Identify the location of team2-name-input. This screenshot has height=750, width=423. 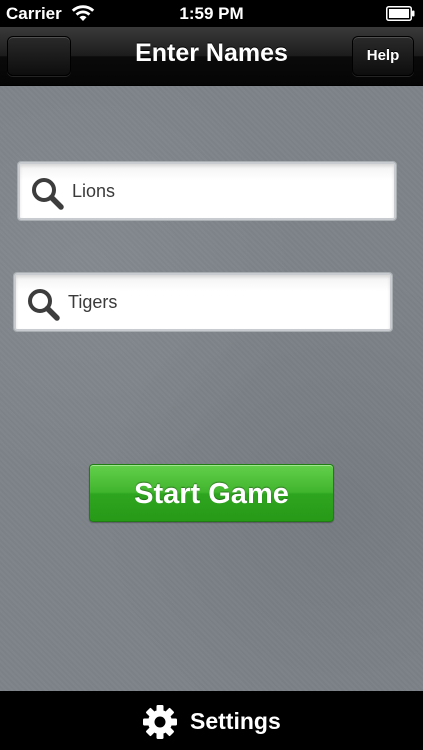
(224, 302).